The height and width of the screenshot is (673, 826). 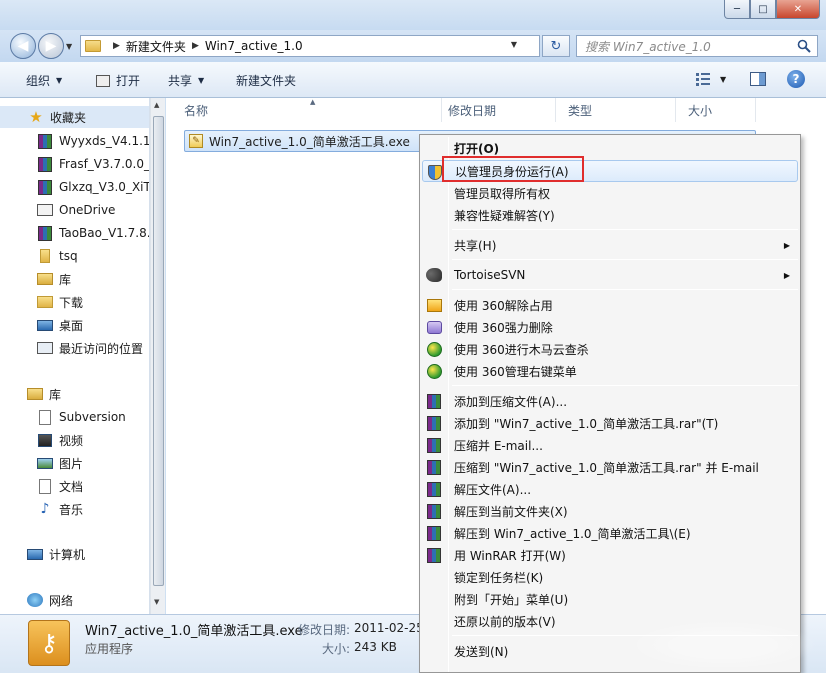 What do you see at coordinates (44, 394) in the screenshot?
I see `sidebar-libraries: 库` at bounding box center [44, 394].